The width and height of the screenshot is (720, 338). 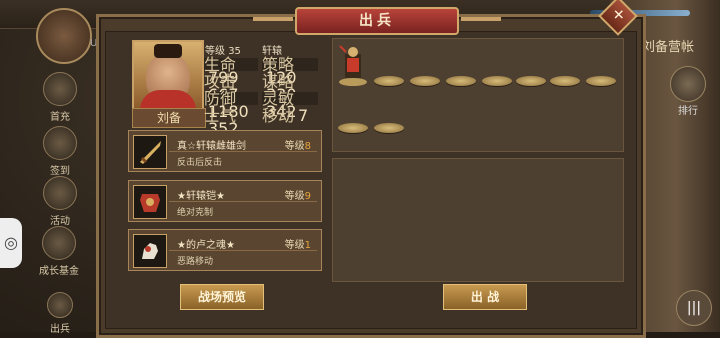 I want to click on stat-hp: 生命799, so click(x=231, y=71).